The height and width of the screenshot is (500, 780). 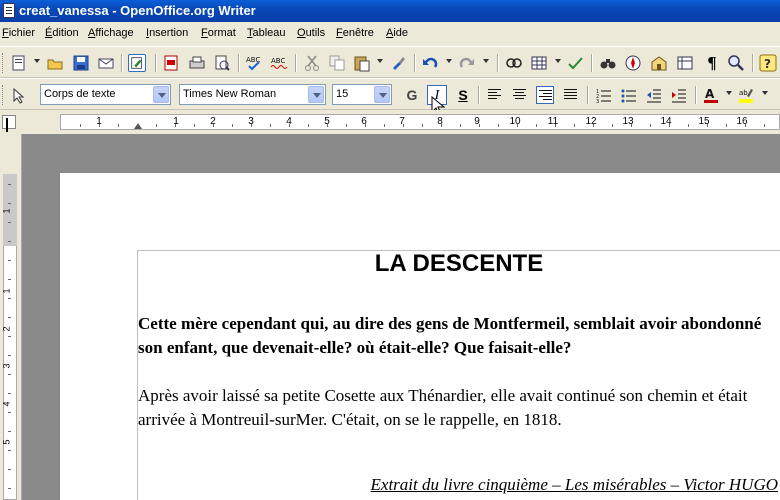 What do you see at coordinates (19, 63) in the screenshot?
I see `new-document-icon` at bounding box center [19, 63].